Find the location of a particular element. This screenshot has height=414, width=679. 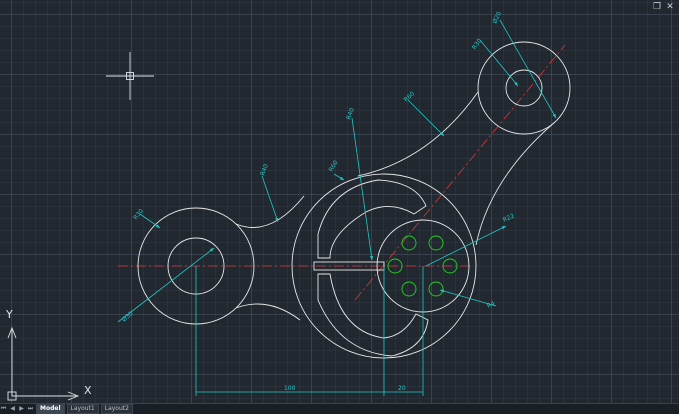

close-icon: ✕ is located at coordinates (670, 7).